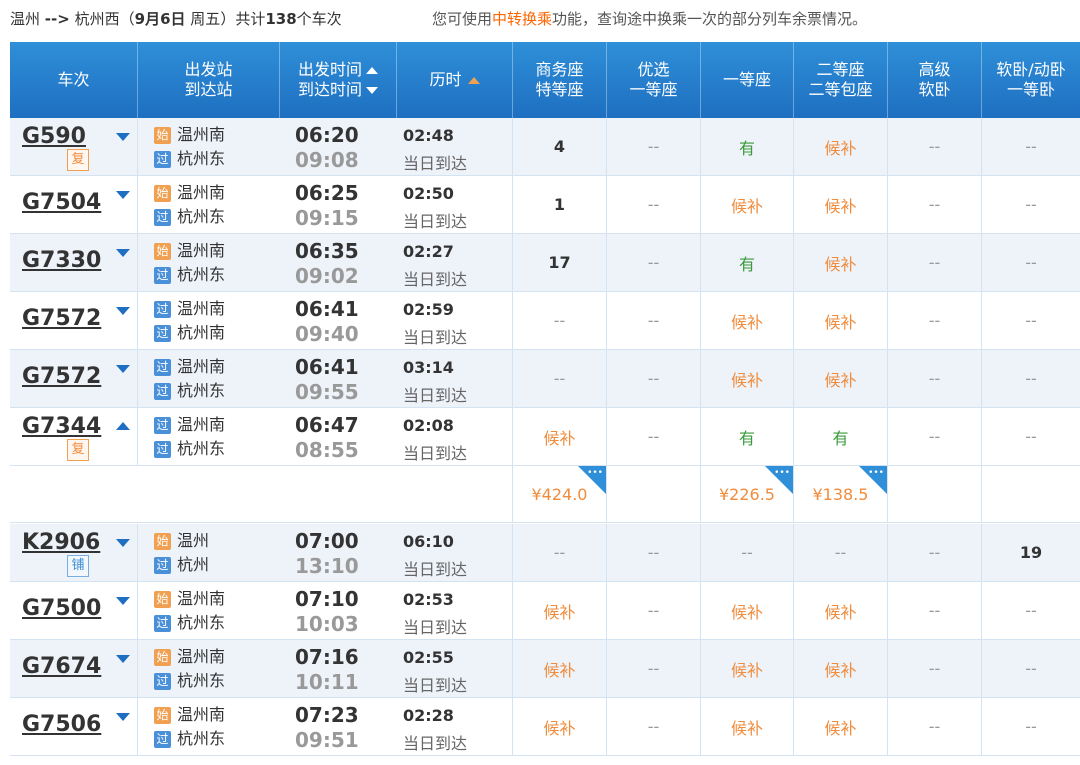  What do you see at coordinates (747, 494) in the screenshot?
I see `price-first: ¥226.5 •••` at bounding box center [747, 494].